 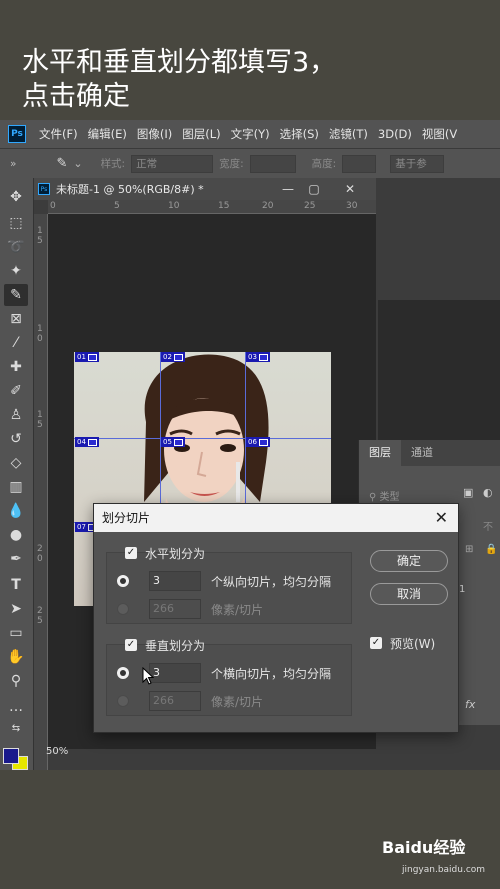 What do you see at coordinates (77, 163) in the screenshot?
I see `chevron-down-icon: ⌄` at bounding box center [77, 163].